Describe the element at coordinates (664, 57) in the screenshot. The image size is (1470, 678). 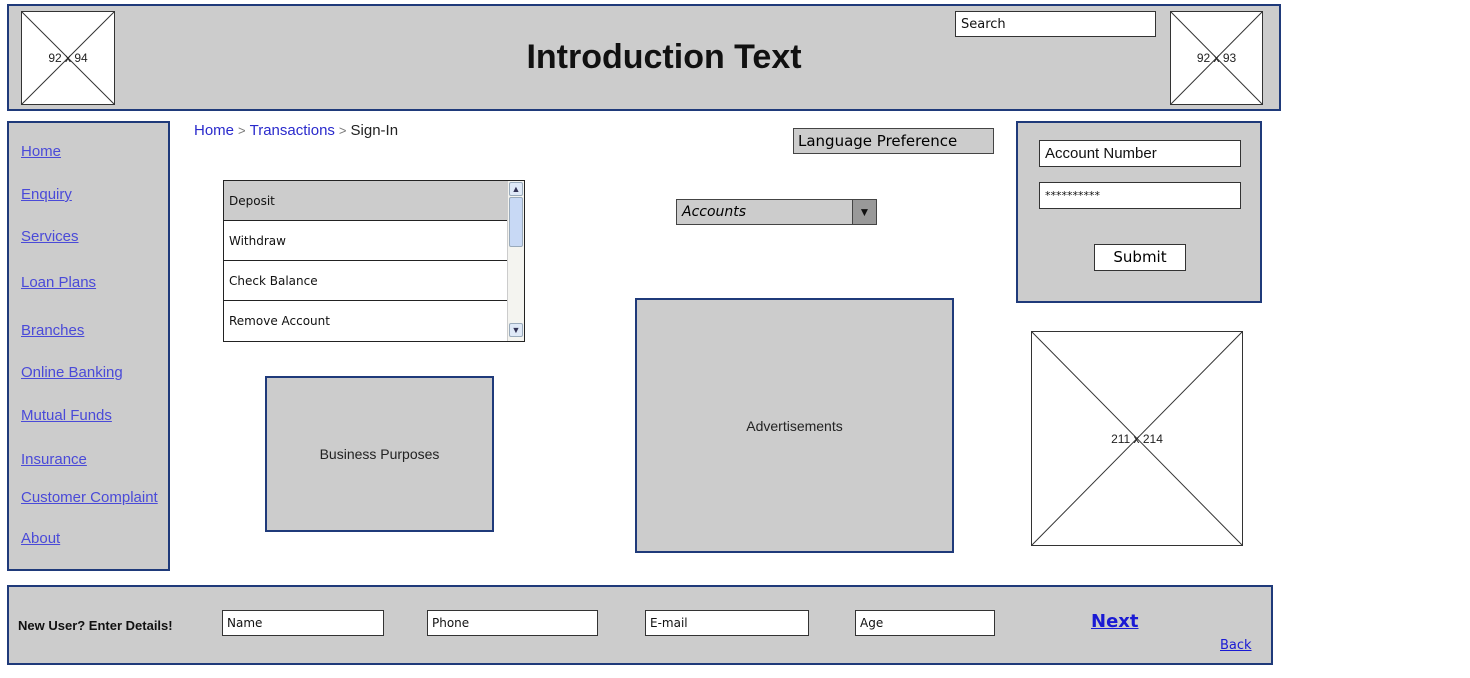
I see `page-title: Introduction Text` at that location.